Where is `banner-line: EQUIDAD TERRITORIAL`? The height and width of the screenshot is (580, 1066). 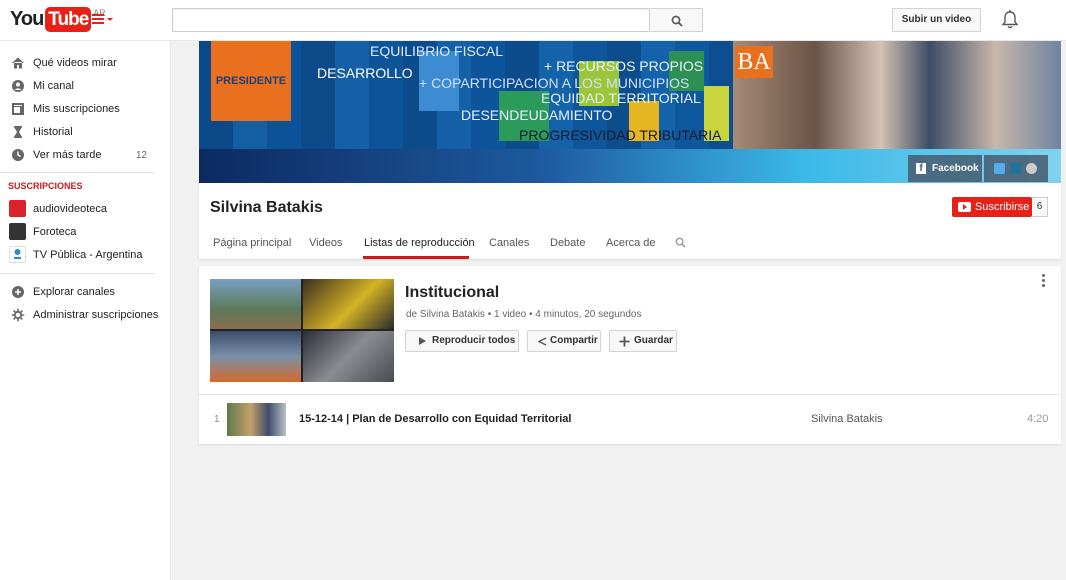
banner-line: EQUIDAD TERRITORIAL is located at coordinates (621, 98).